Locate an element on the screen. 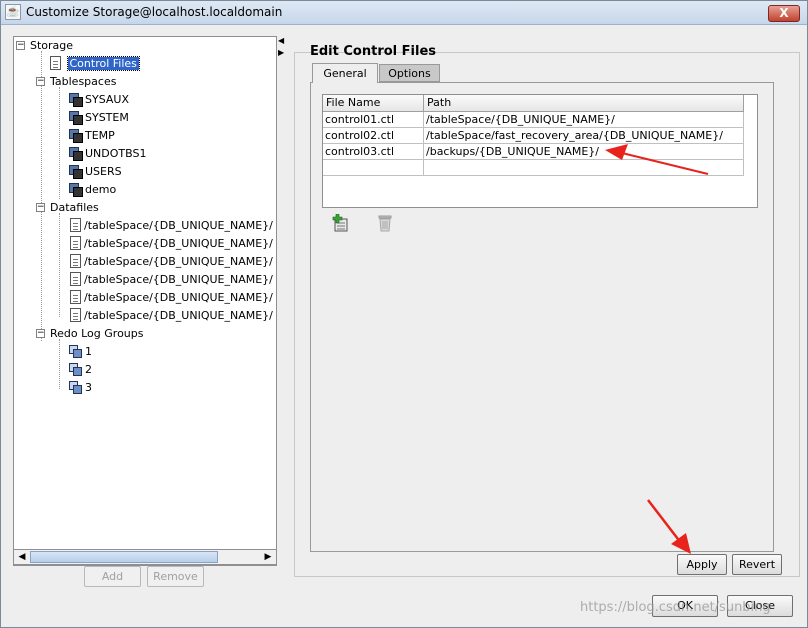 The width and height of the screenshot is (808, 628). tree-node-label: USERS is located at coordinates (103, 171).